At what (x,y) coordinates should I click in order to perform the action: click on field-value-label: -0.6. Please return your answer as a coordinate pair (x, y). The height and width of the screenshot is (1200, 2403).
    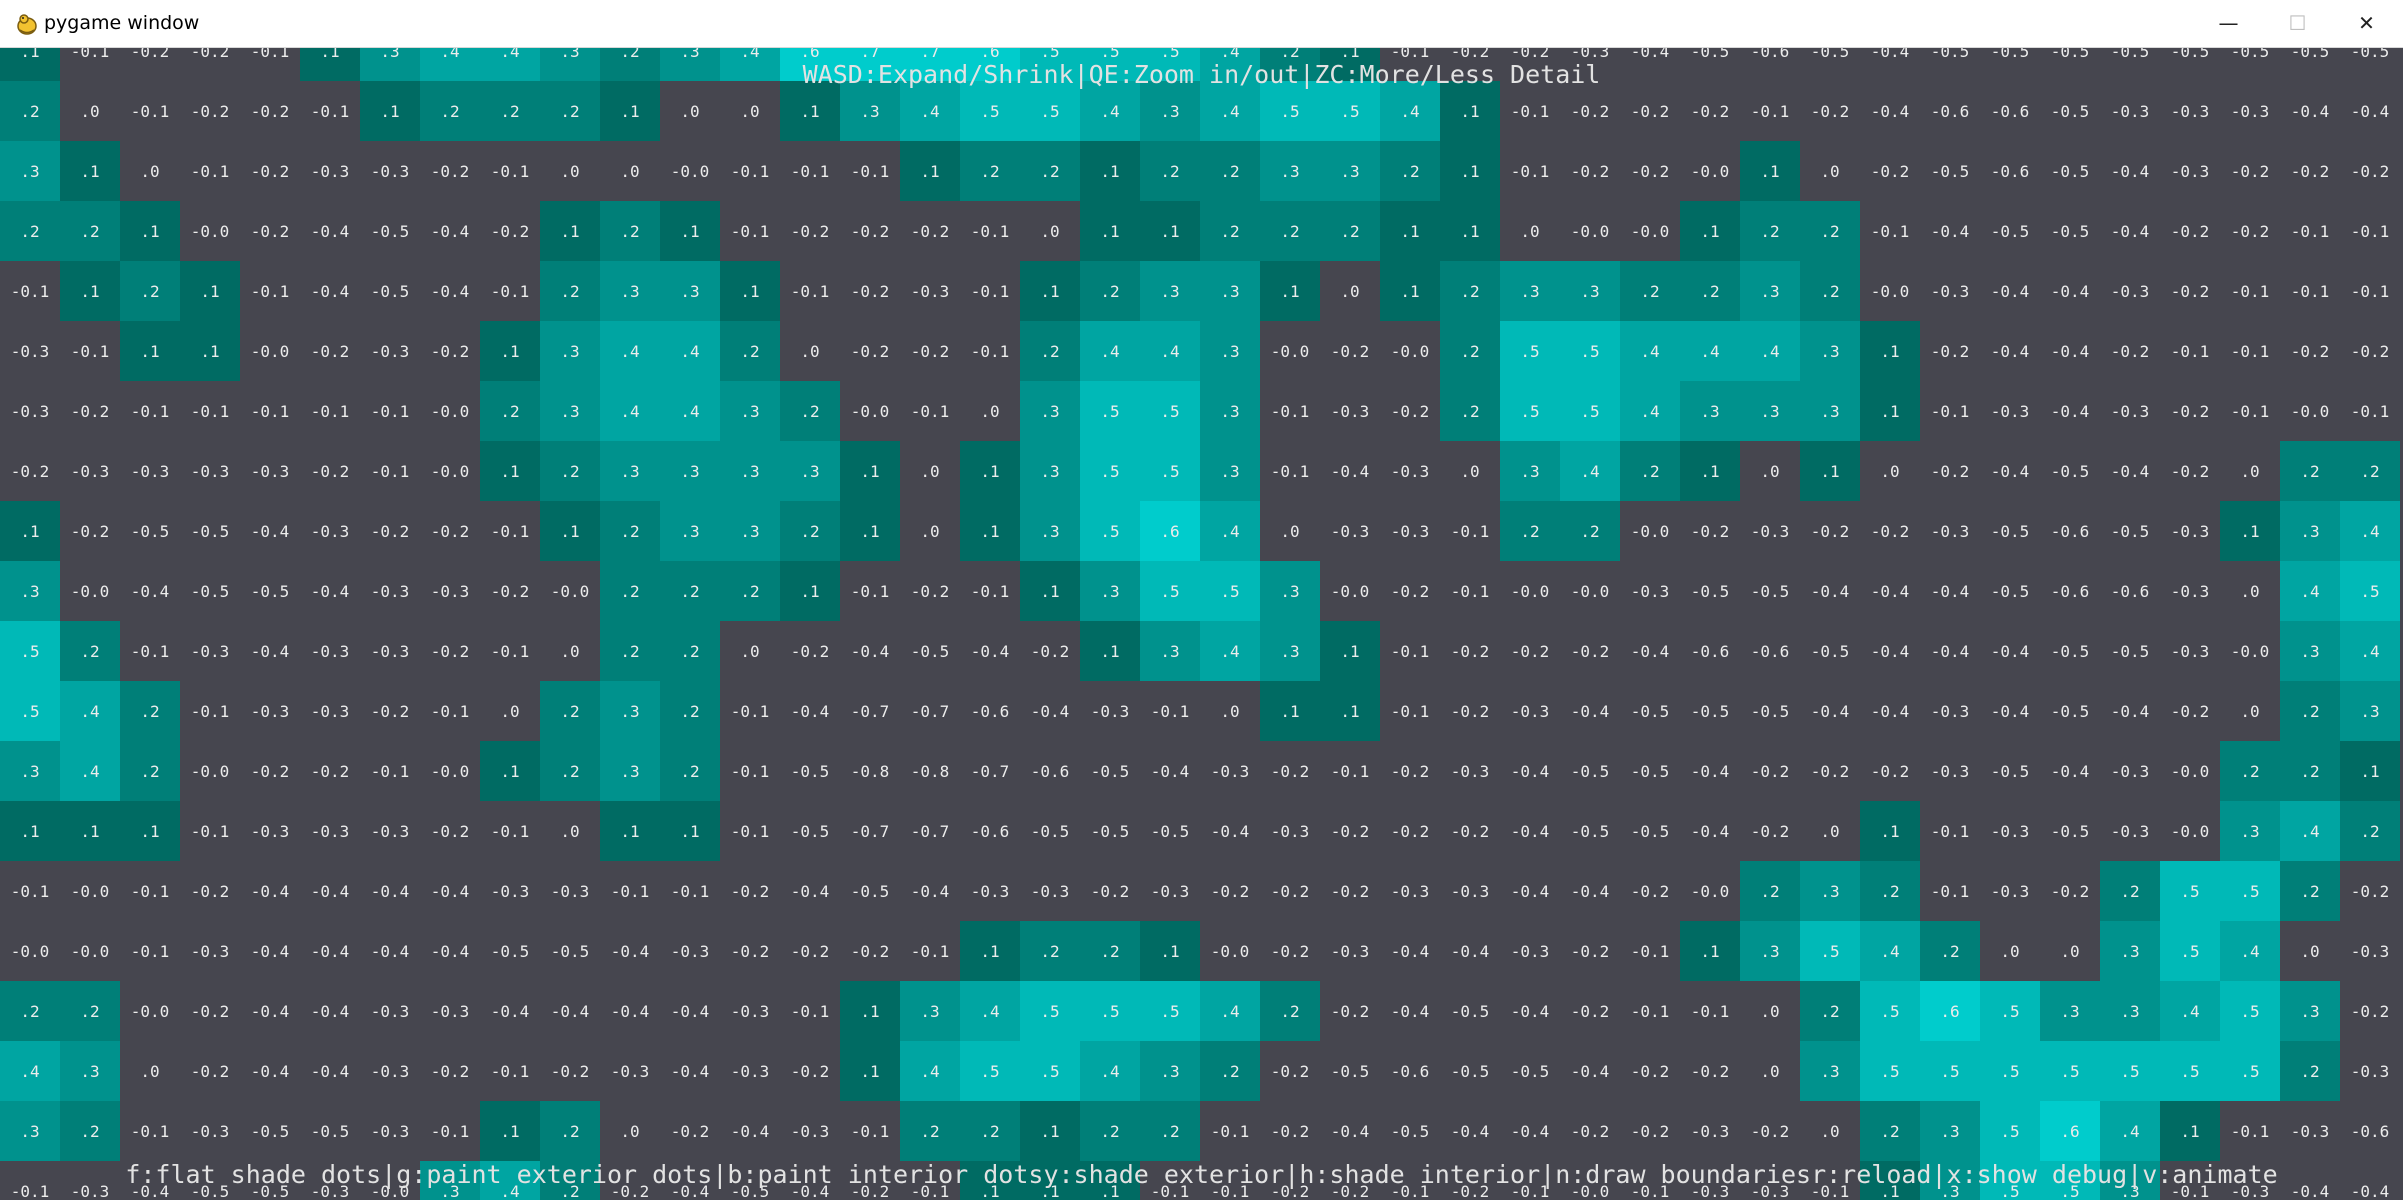
    Looking at the image, I should click on (2010, 111).